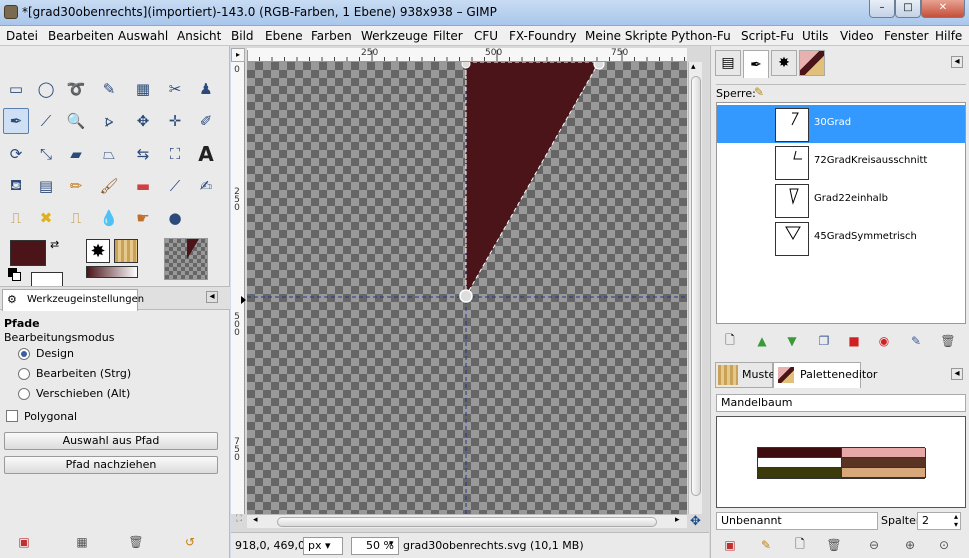 The image size is (969, 558). Describe the element at coordinates (81, 36) in the screenshot. I see `menu-bearbeiten: Bearbeiten` at that location.